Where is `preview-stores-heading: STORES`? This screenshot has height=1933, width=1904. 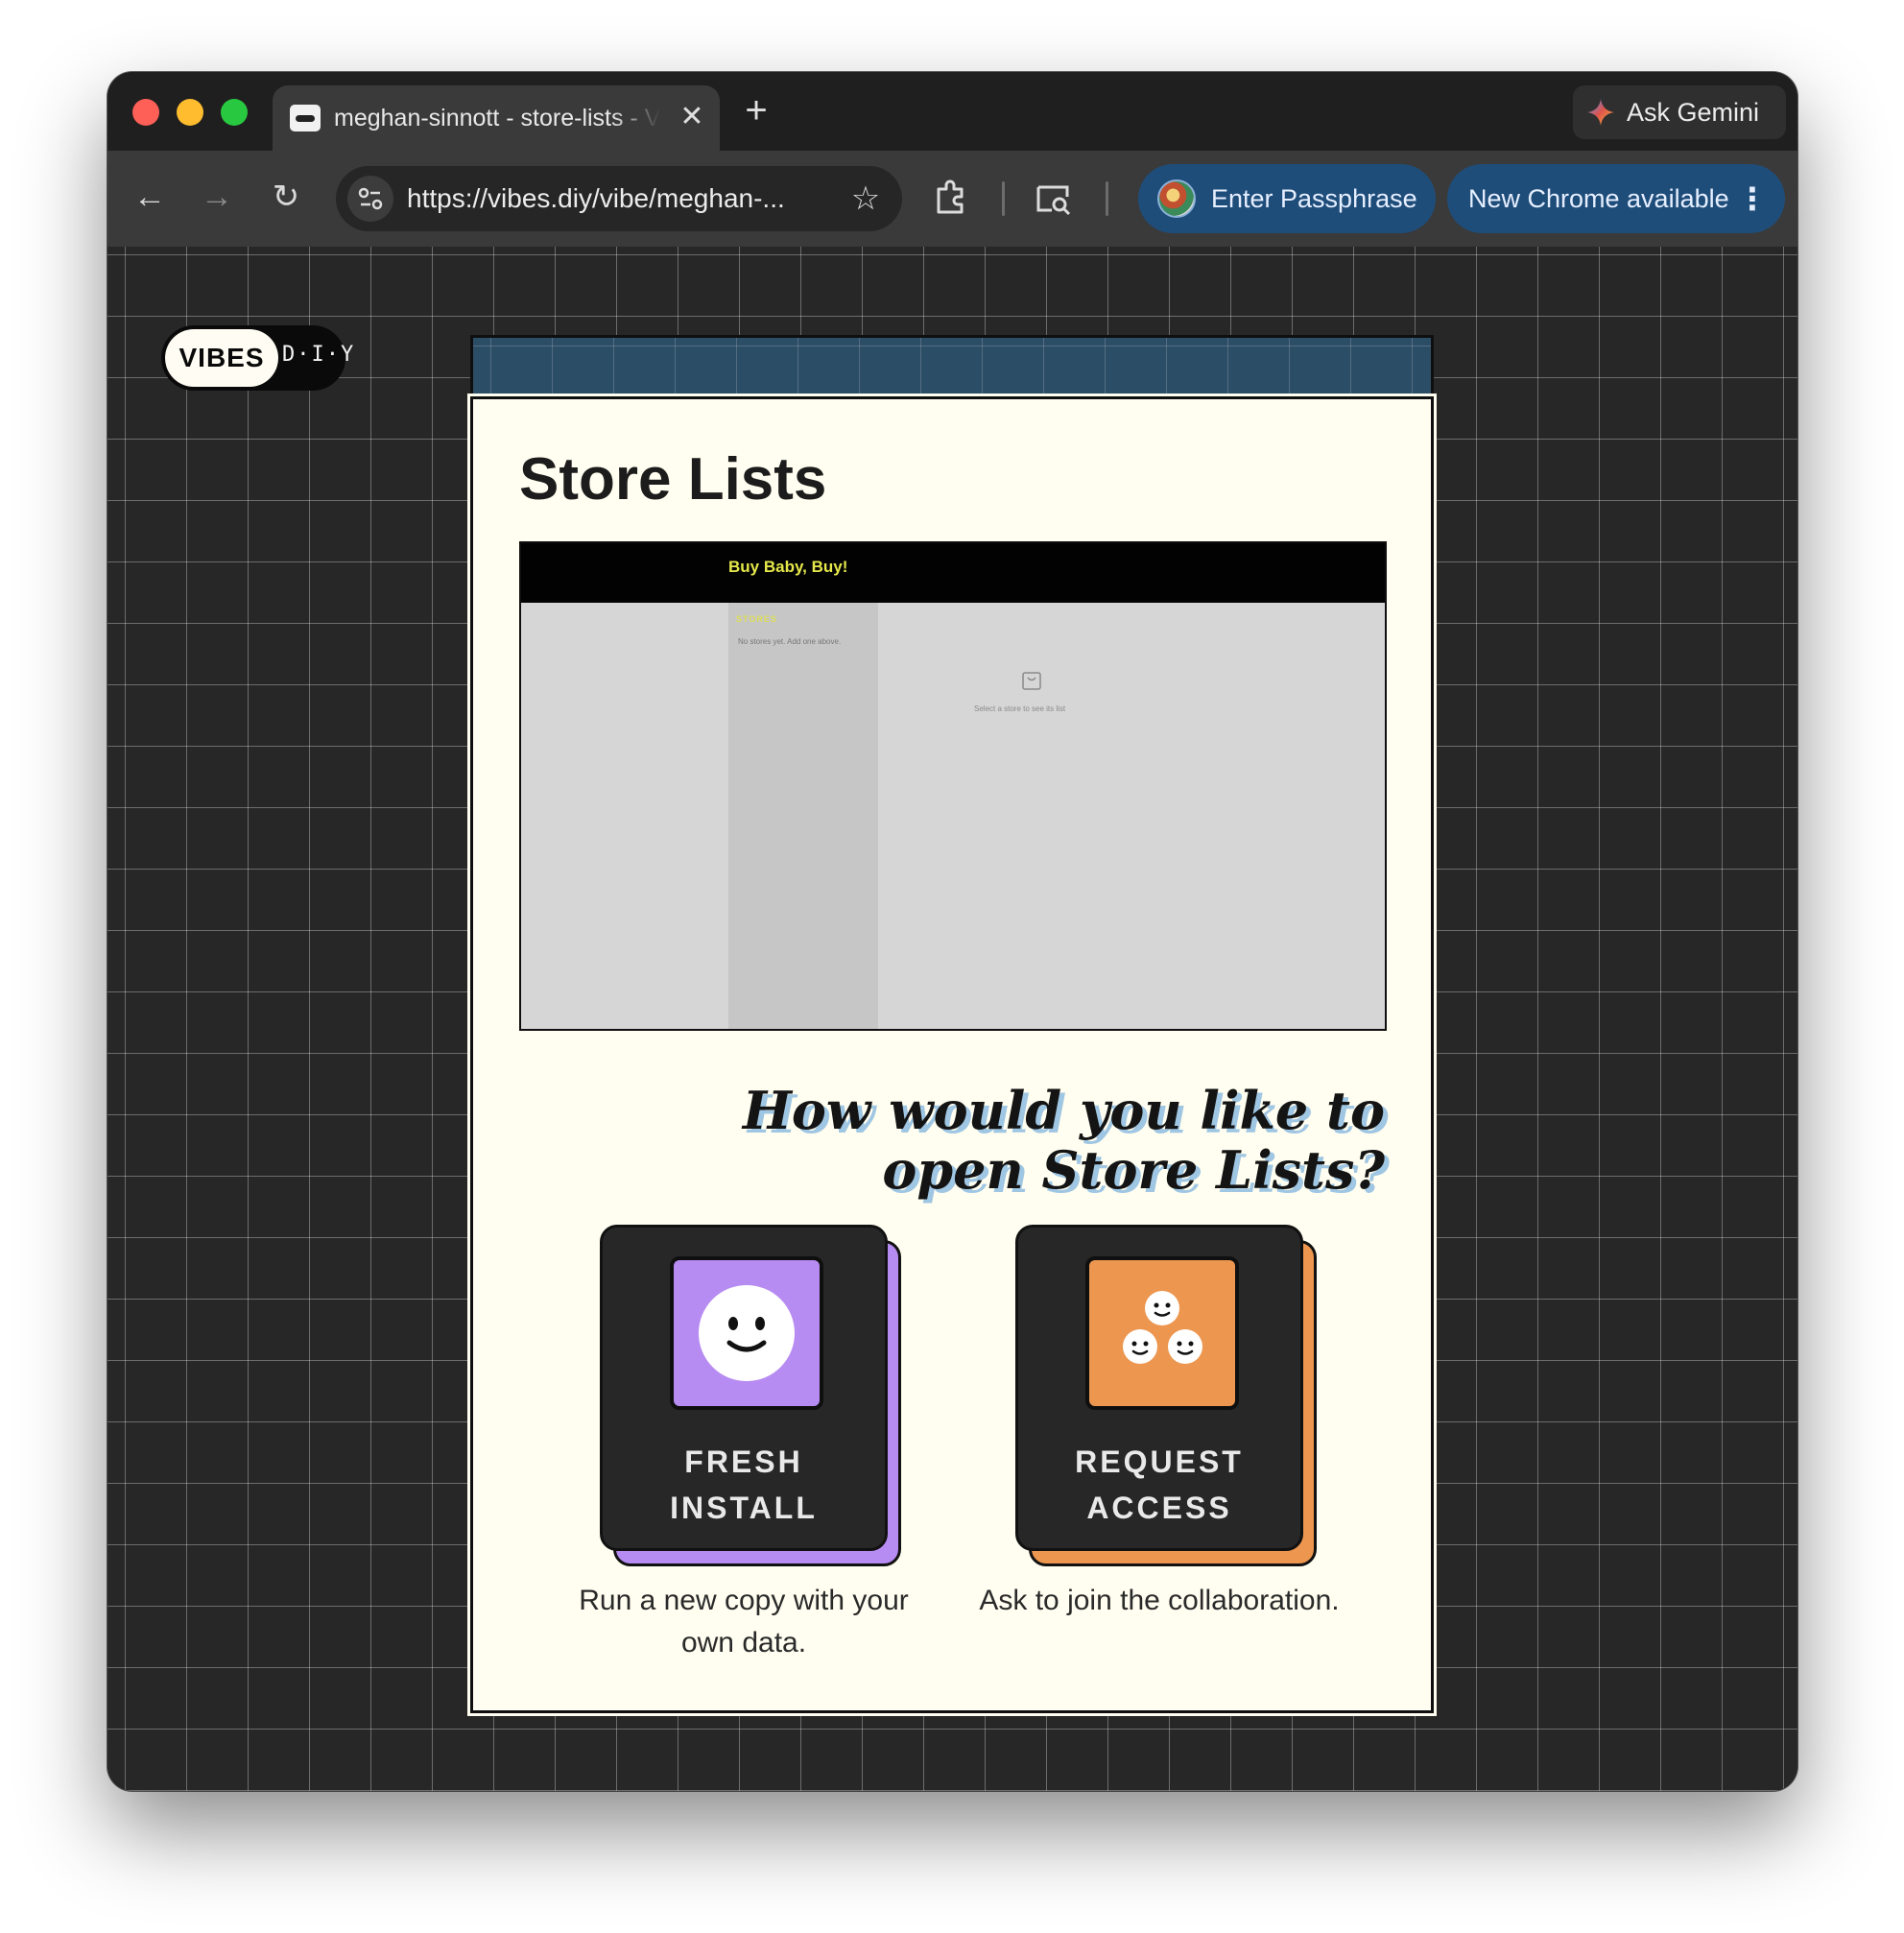 preview-stores-heading: STORES is located at coordinates (757, 619).